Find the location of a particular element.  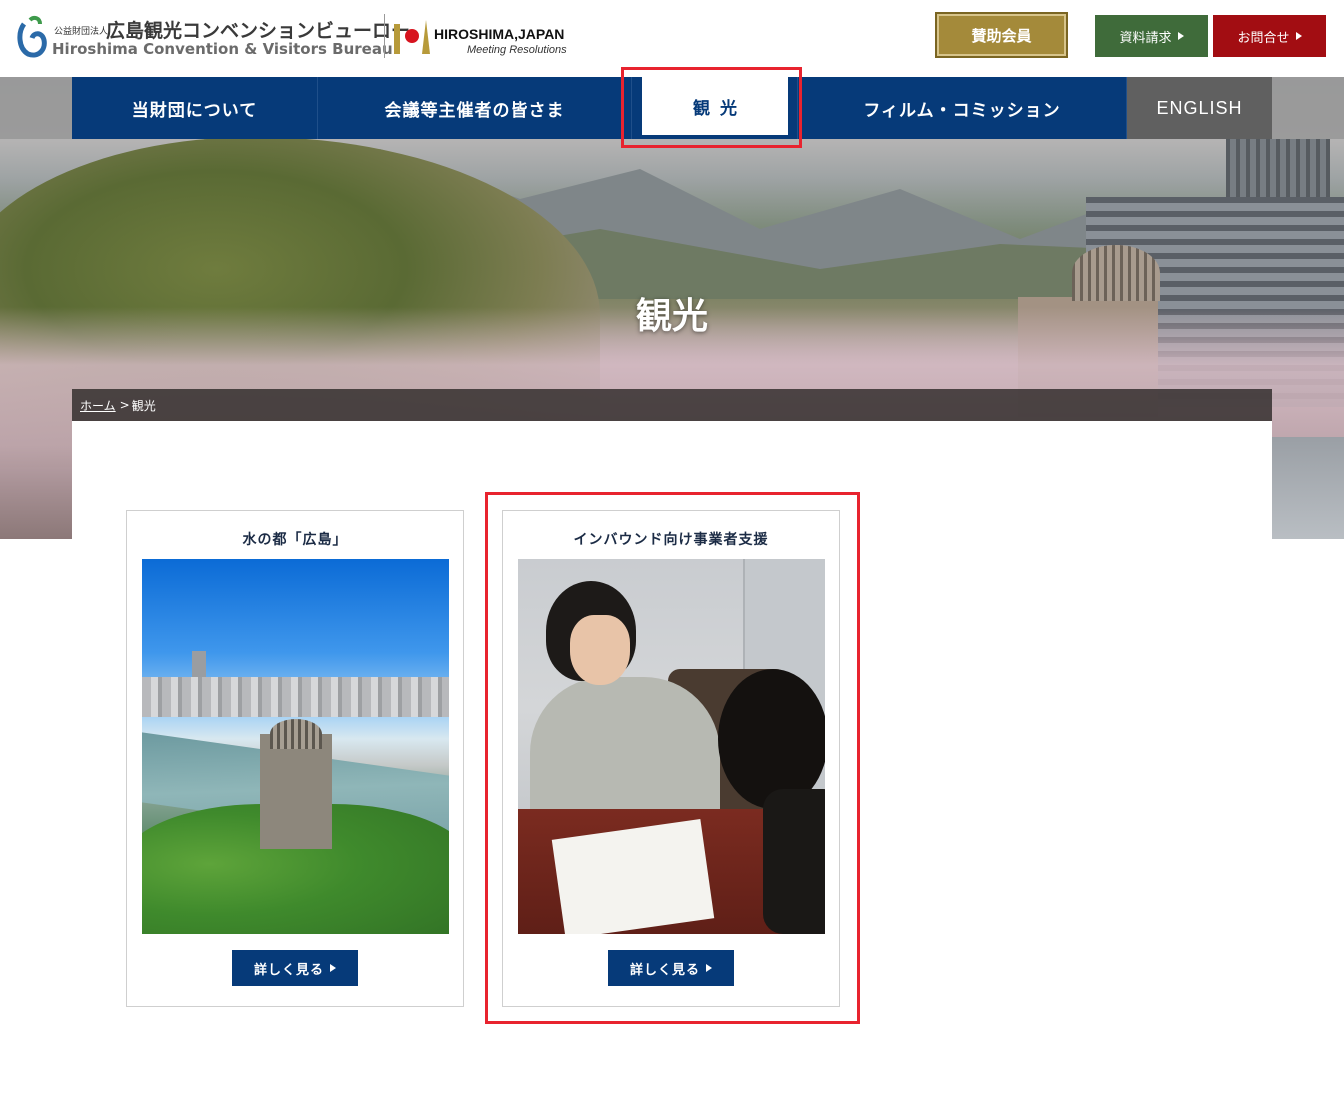

sponsor-member-label: 賛助会員 is located at coordinates (1001, 35).